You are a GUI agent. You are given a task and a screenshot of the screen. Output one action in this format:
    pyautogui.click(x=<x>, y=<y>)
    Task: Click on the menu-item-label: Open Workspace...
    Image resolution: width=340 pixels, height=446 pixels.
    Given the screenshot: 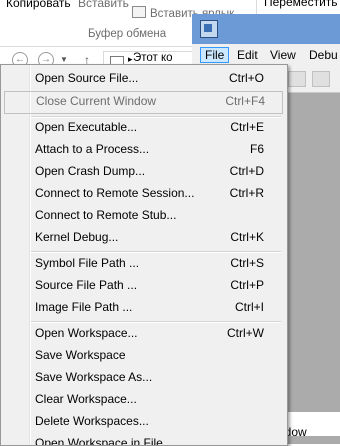 What is the action you would take?
    pyautogui.click(x=86, y=333)
    